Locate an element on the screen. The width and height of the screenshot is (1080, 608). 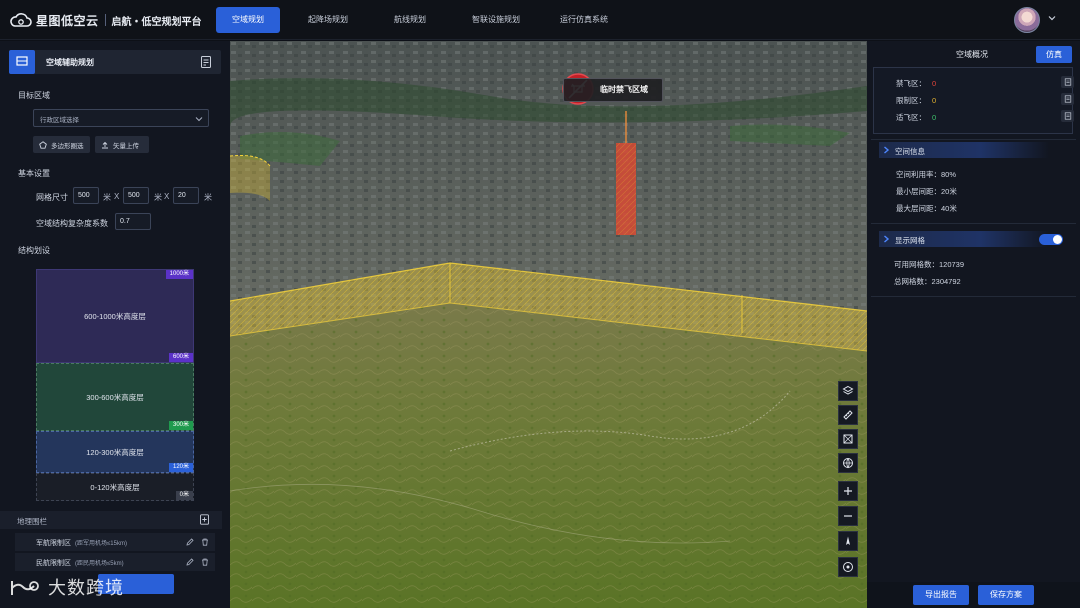
area-tool-button is located at coordinates (848, 439).